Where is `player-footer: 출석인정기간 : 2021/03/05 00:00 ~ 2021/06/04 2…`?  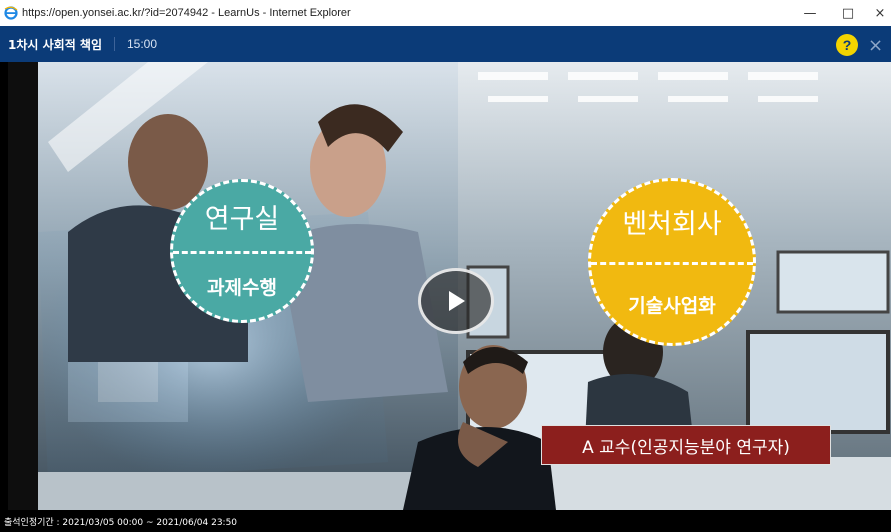 player-footer: 출석인정기간 : 2021/03/05 00:00 ~ 2021/06/04 2… is located at coordinates (445, 521).